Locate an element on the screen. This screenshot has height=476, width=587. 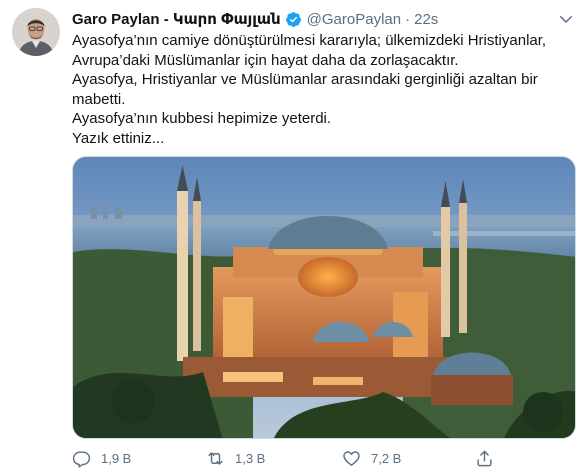
tweet-timestamp: 22s is located at coordinates (426, 19).